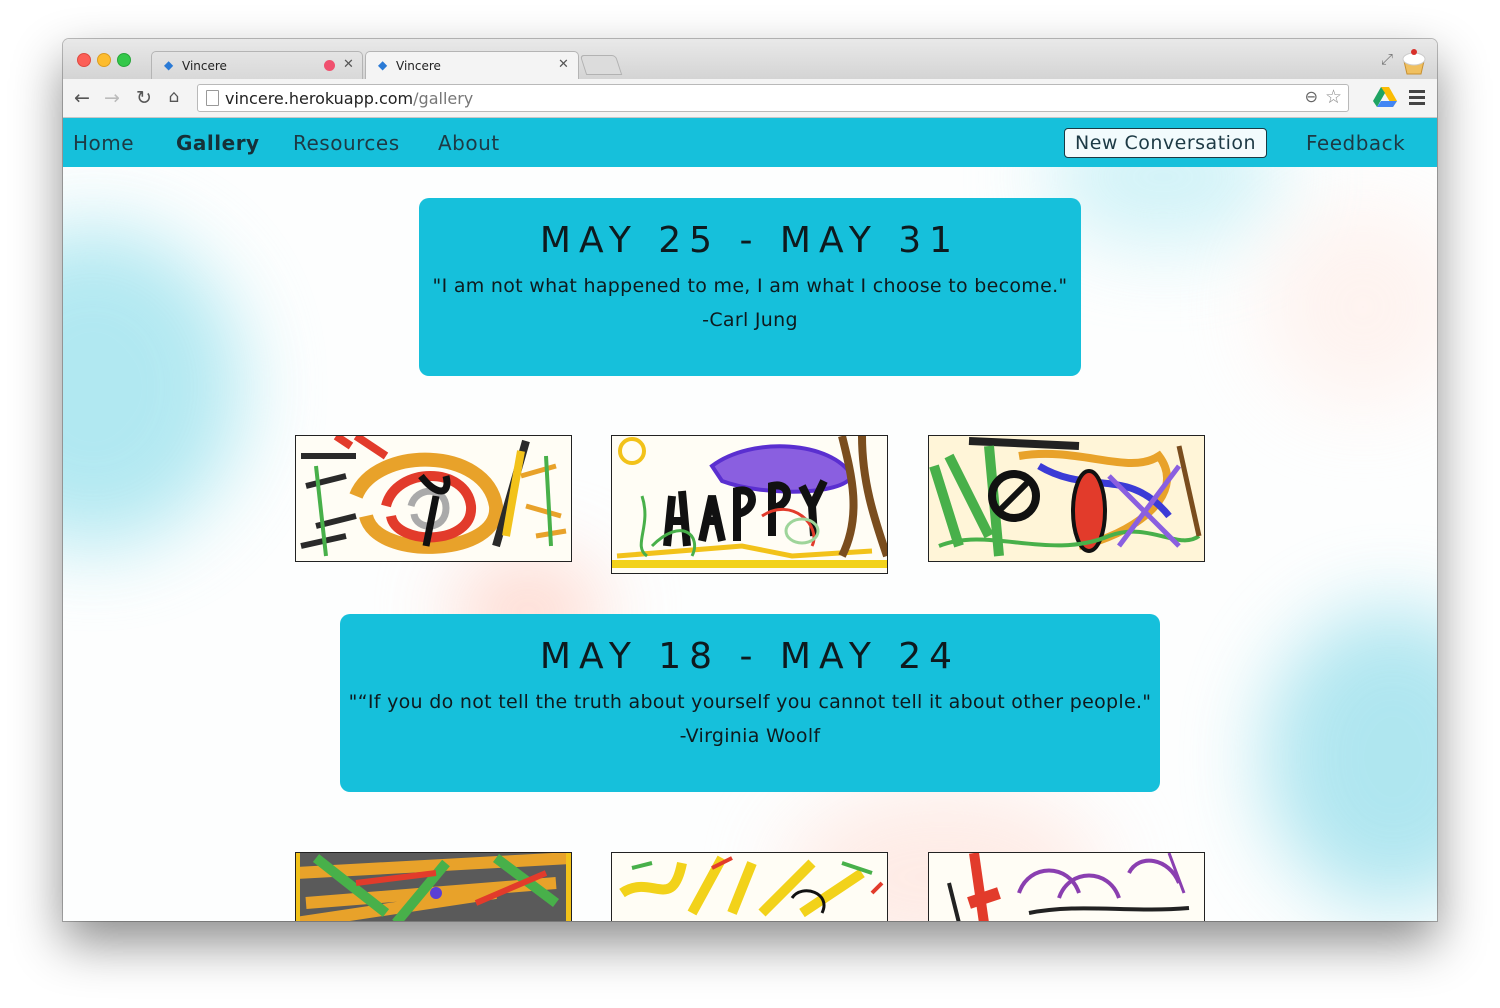  I want to click on page-icon, so click(212, 98).